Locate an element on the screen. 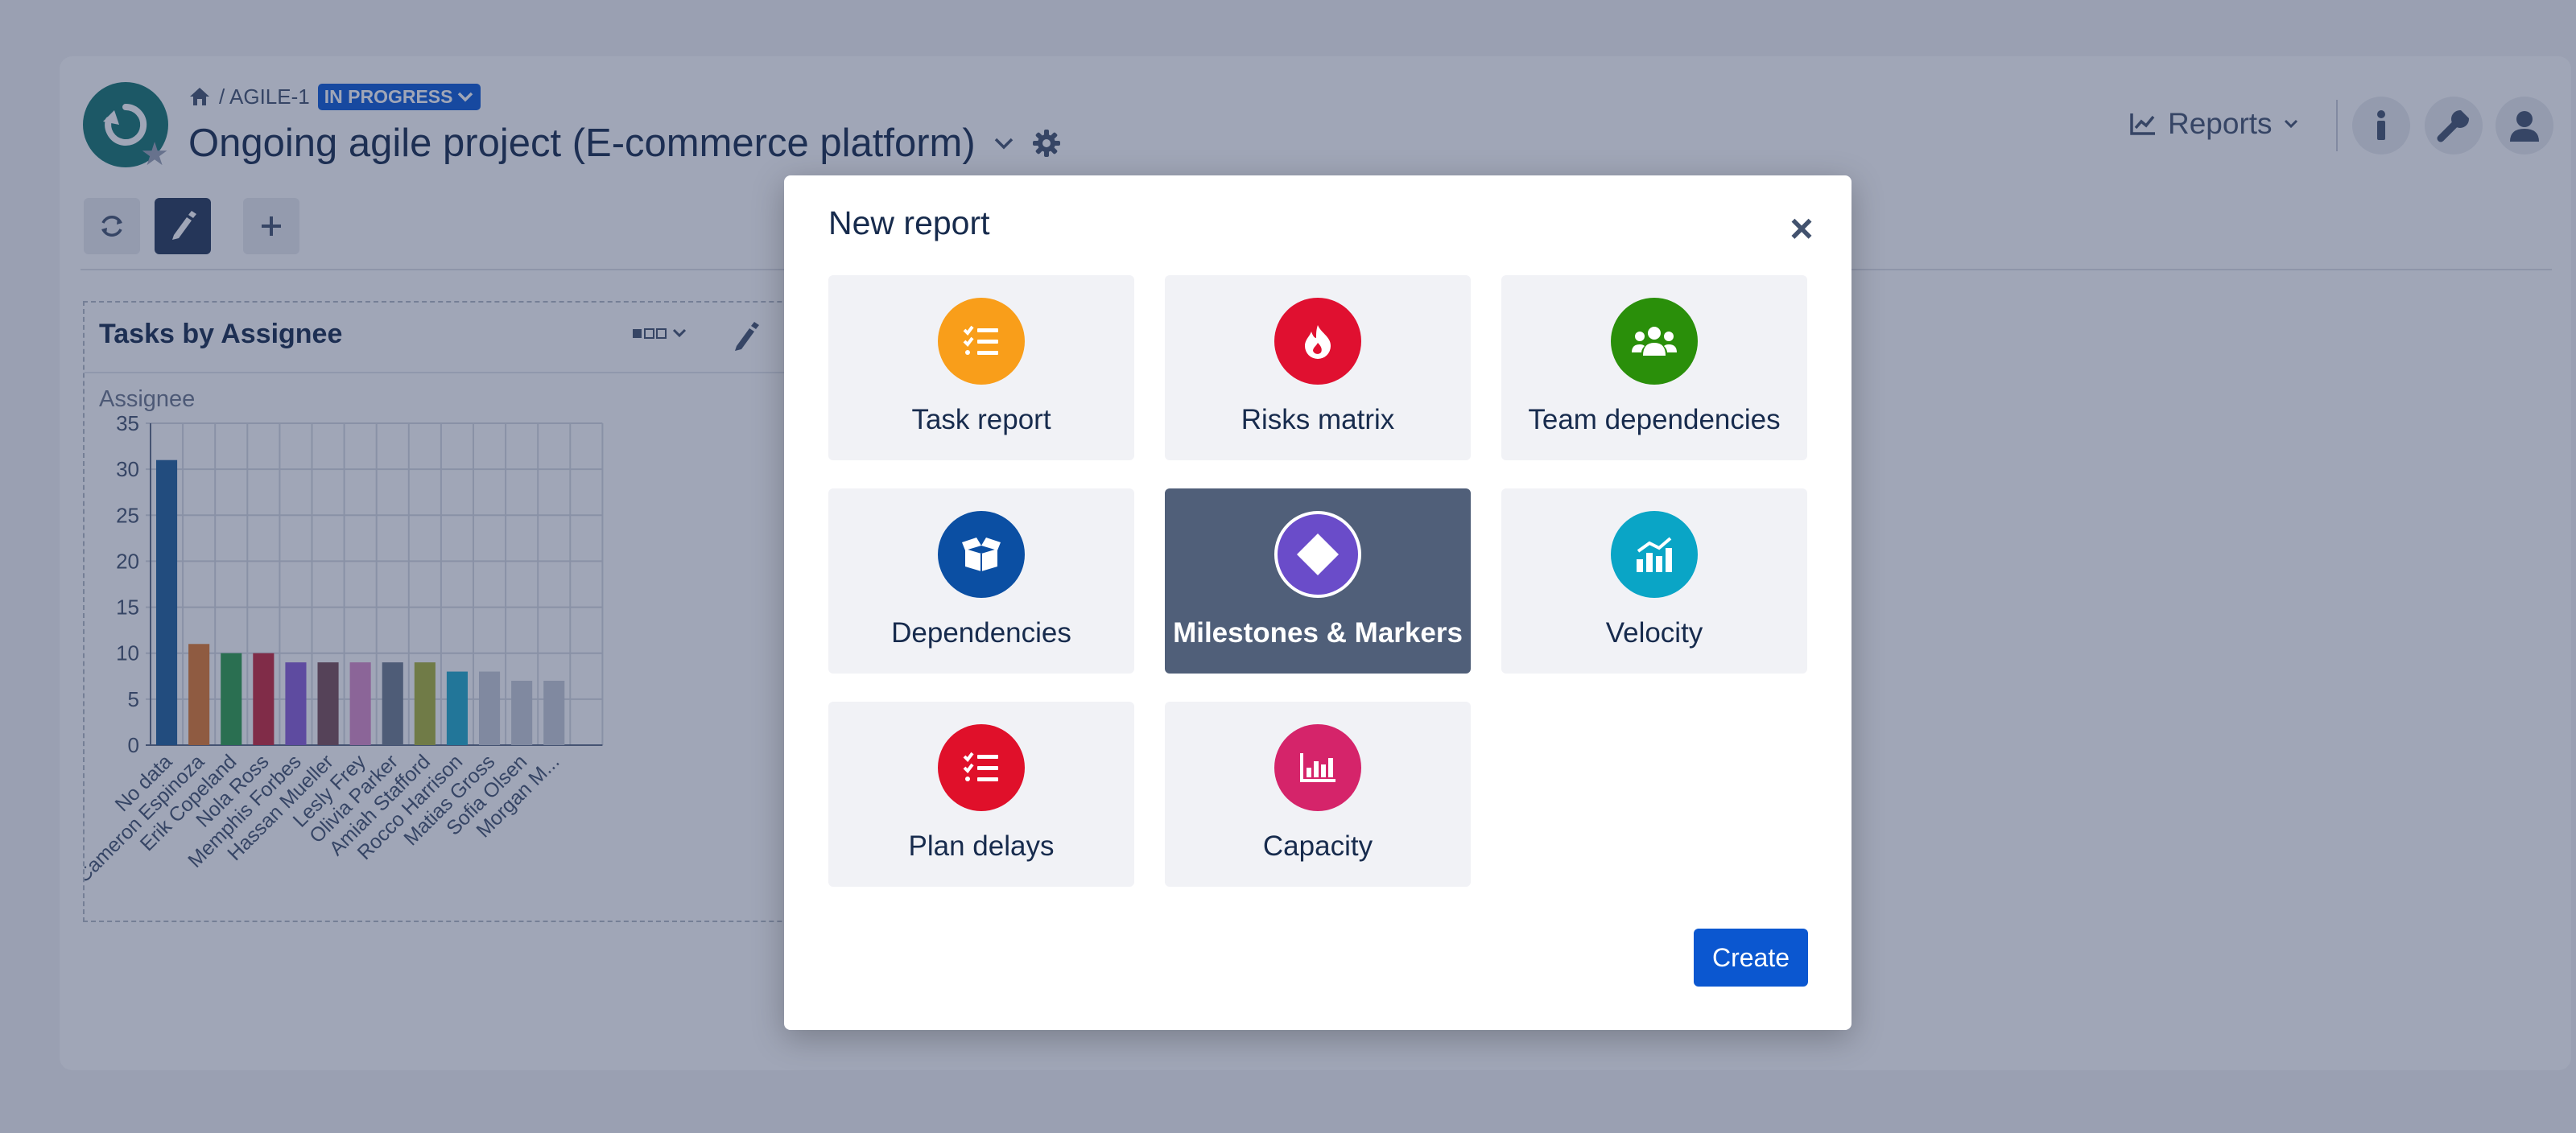 This screenshot has width=2576, height=1133. tile-velocity: Velocity is located at coordinates (1654, 581).